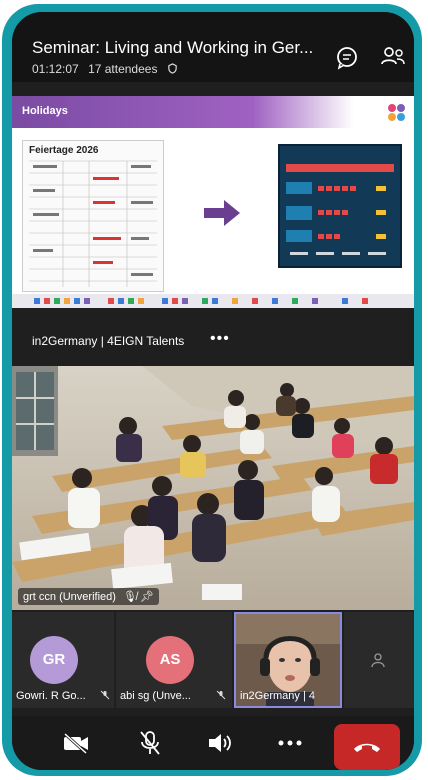  I want to click on hang-up-button, so click(367, 747).